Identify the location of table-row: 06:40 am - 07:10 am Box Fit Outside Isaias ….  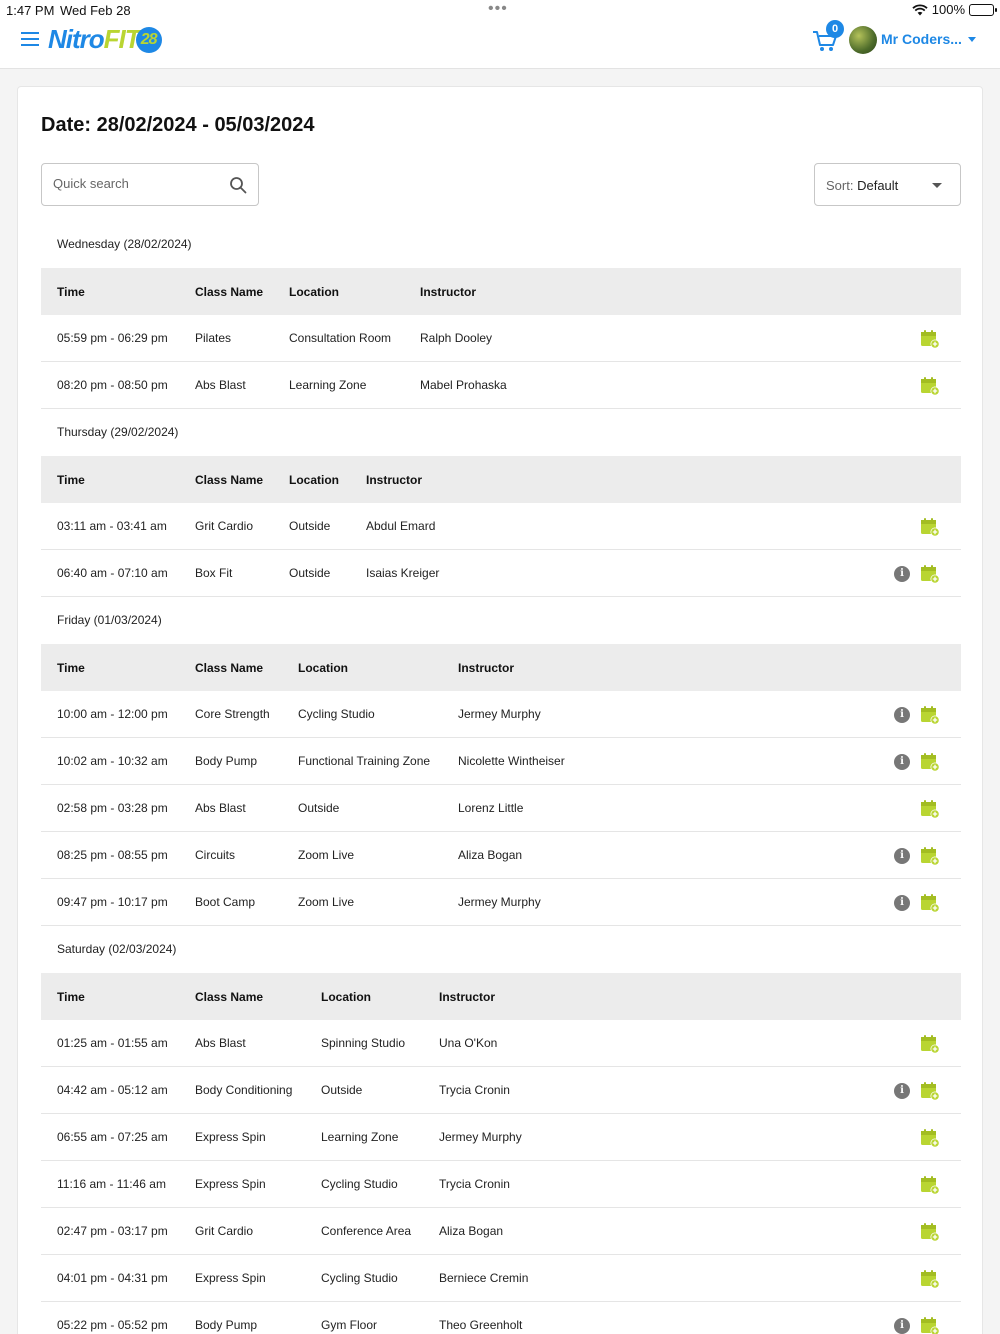
(501, 573).